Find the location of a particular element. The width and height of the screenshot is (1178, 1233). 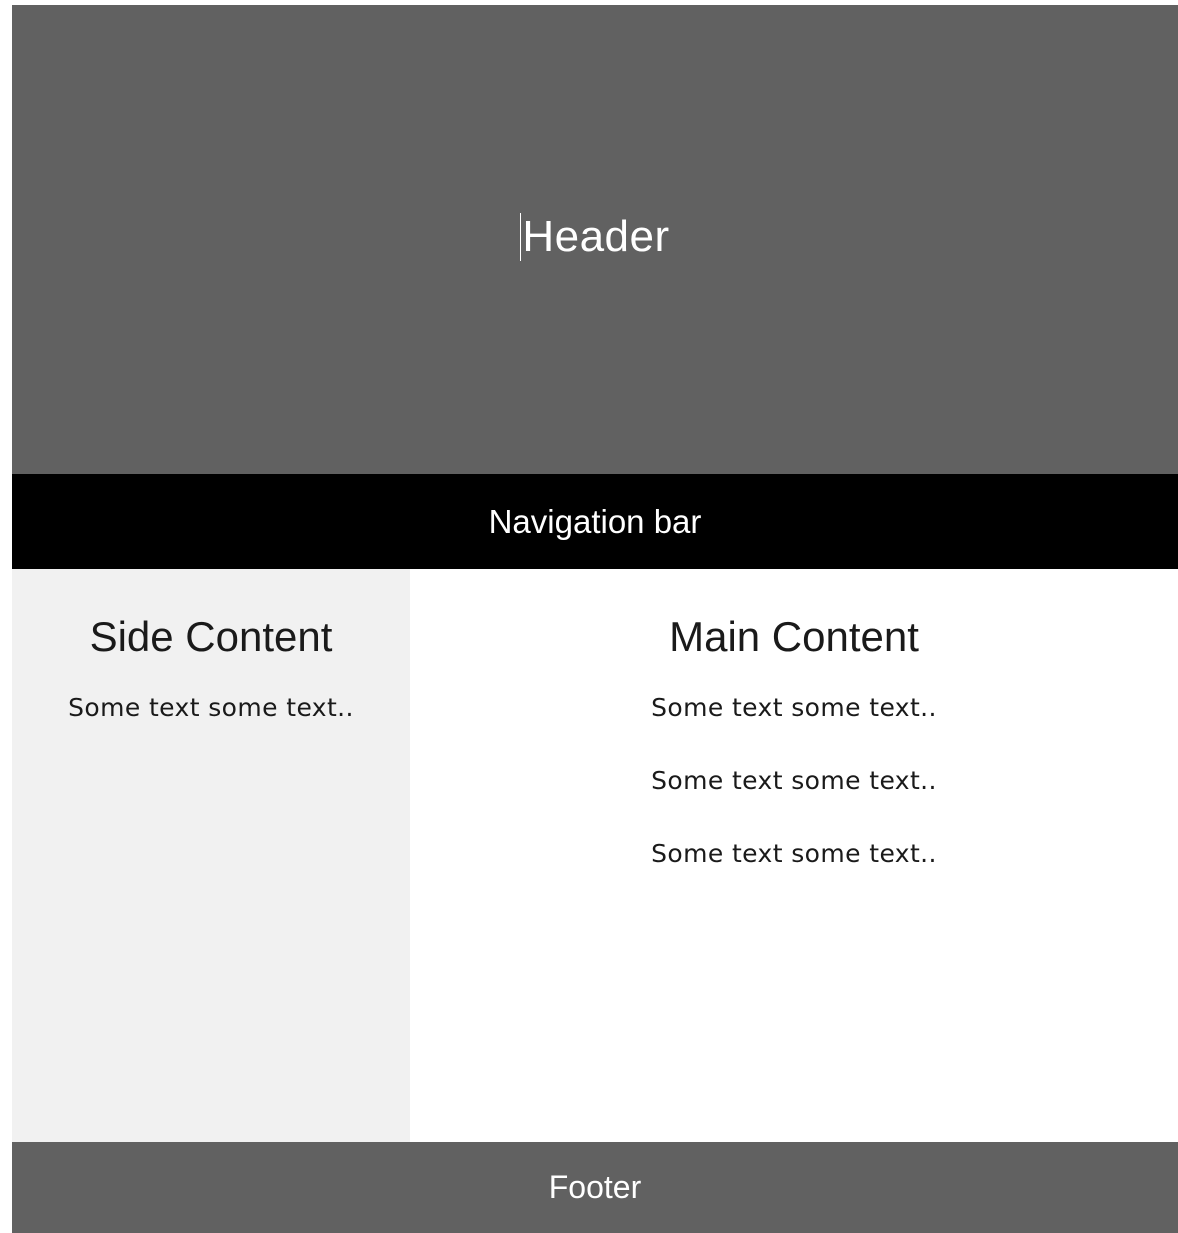

navigation-bar-label: Navigation bar is located at coordinates (595, 521).